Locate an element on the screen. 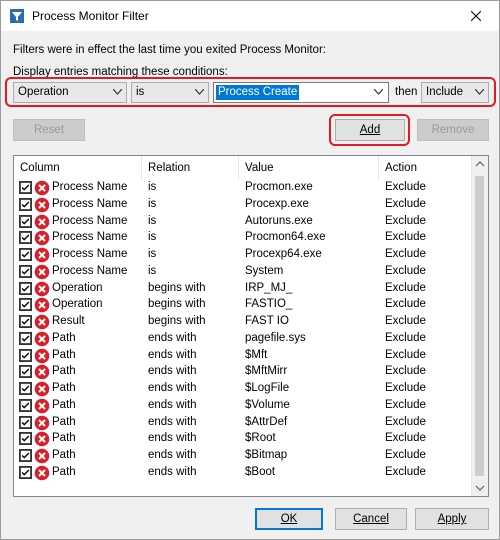 The image size is (500, 540). scroll-up-icon is located at coordinates (480, 164).